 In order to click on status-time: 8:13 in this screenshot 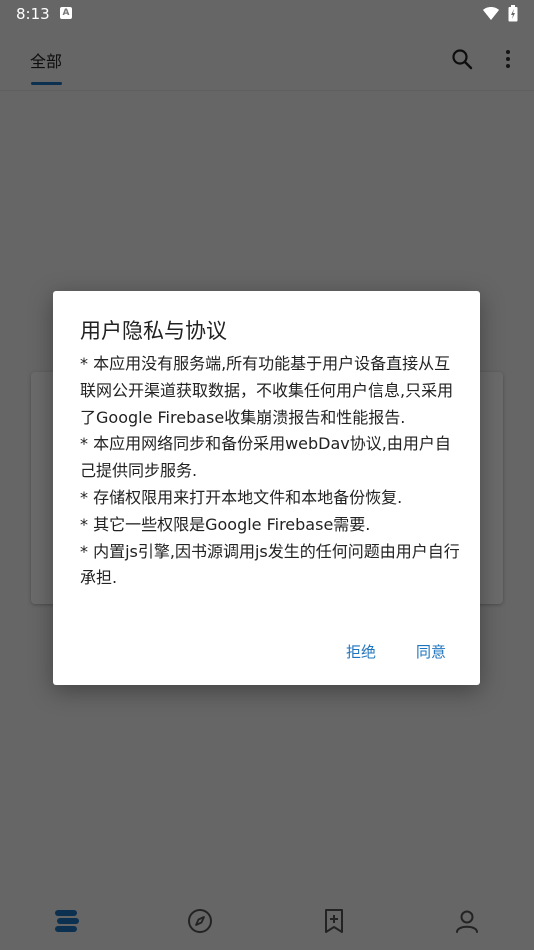, I will do `click(33, 14)`.